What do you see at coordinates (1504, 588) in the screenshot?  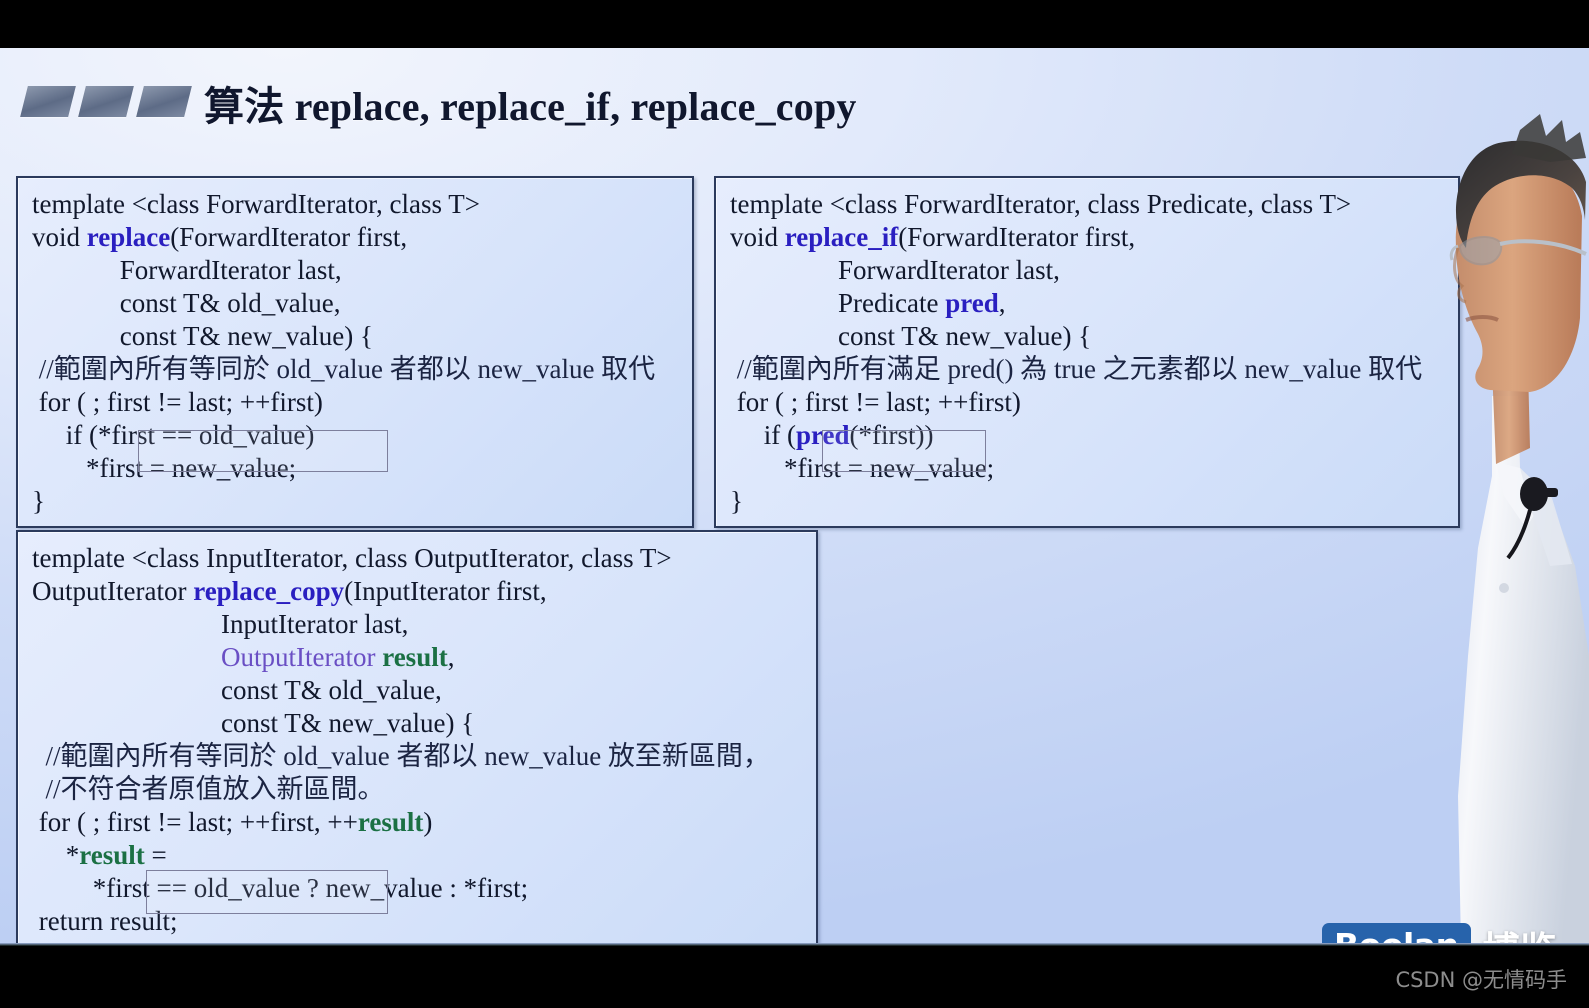 I see `presenter-shirt-button` at bounding box center [1504, 588].